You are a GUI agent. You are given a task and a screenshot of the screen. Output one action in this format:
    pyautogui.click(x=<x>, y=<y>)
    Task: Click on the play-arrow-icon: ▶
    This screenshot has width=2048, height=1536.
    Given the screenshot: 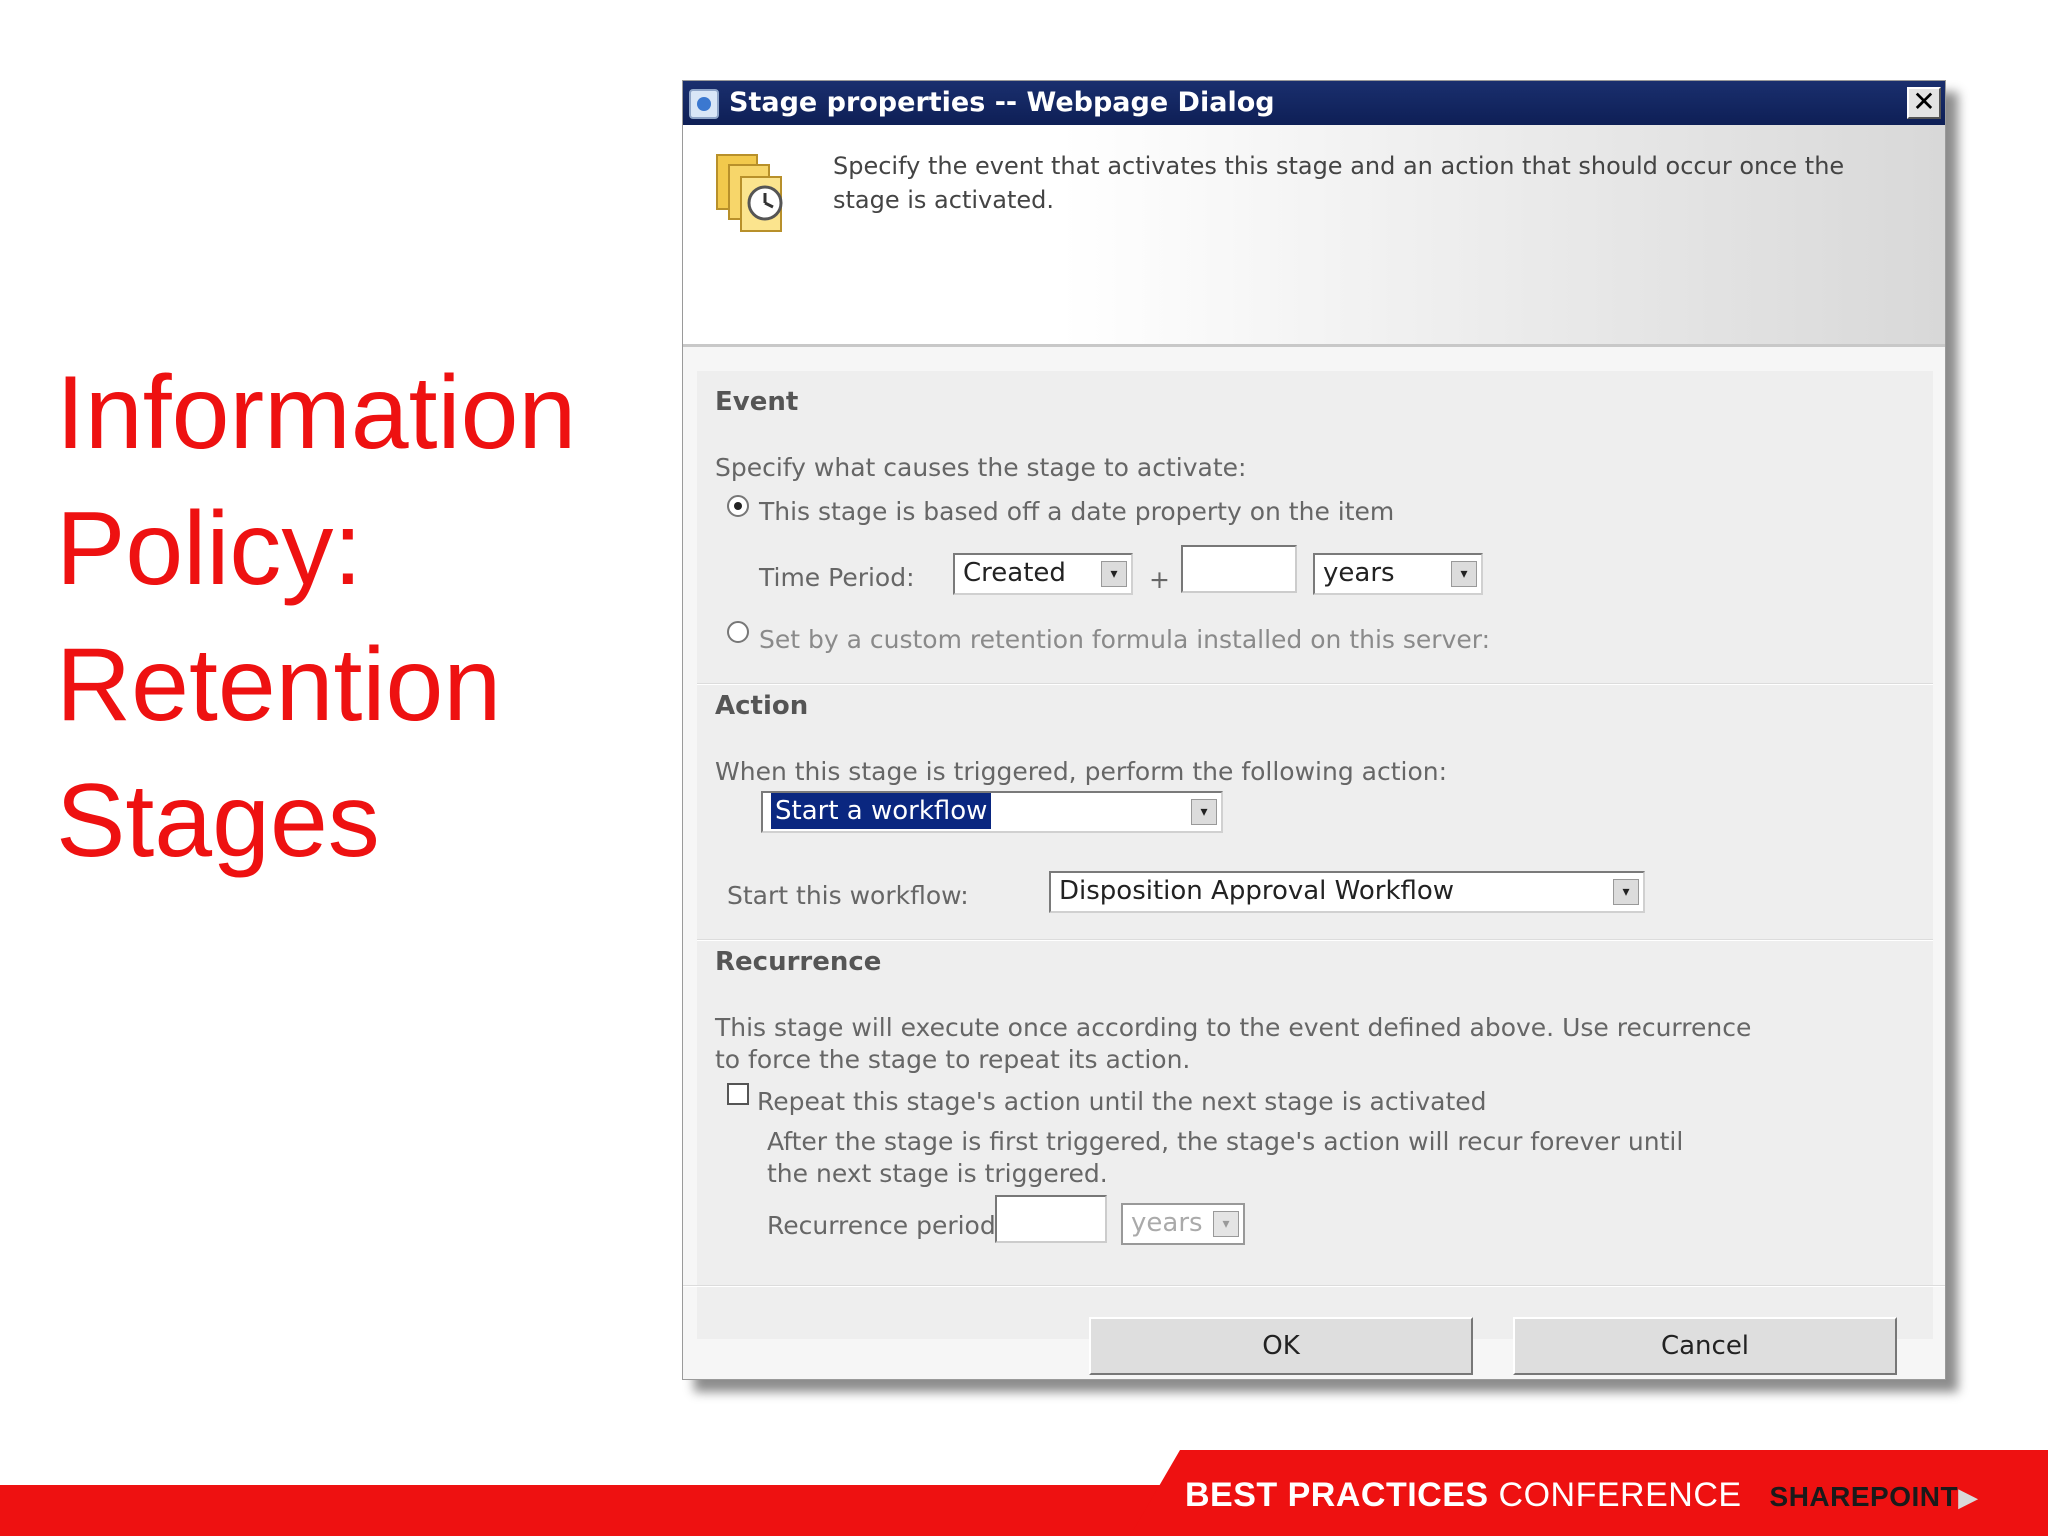 What is the action you would take?
    pyautogui.click(x=1968, y=1497)
    